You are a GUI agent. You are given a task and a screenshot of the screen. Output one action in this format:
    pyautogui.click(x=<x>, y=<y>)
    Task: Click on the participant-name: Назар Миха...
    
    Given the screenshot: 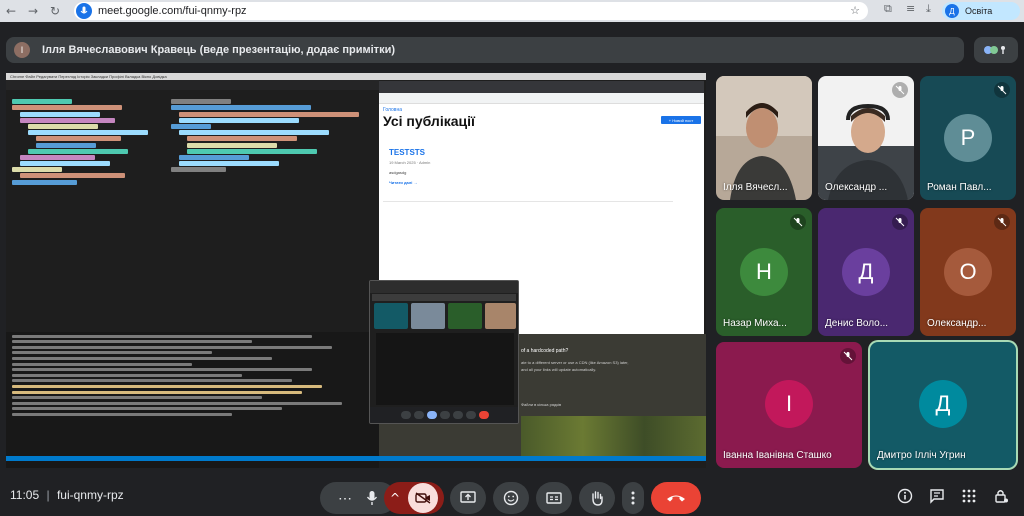 What is the action you would take?
    pyautogui.click(x=755, y=323)
    